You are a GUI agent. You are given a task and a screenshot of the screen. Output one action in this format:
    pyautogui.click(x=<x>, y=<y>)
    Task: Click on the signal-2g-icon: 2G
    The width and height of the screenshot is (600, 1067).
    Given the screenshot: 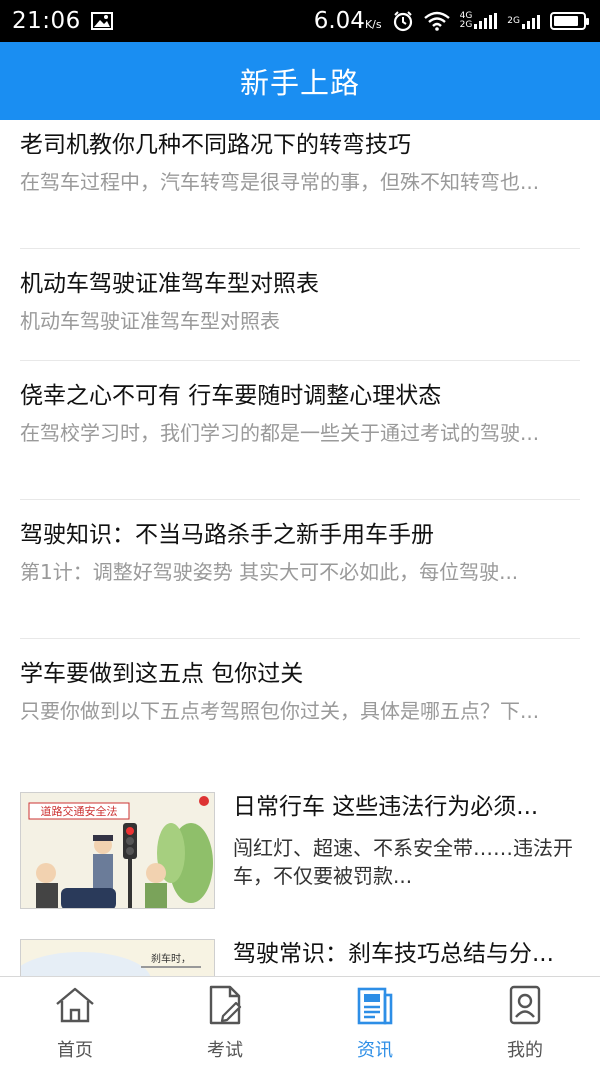 What is the action you would take?
    pyautogui.click(x=523, y=21)
    